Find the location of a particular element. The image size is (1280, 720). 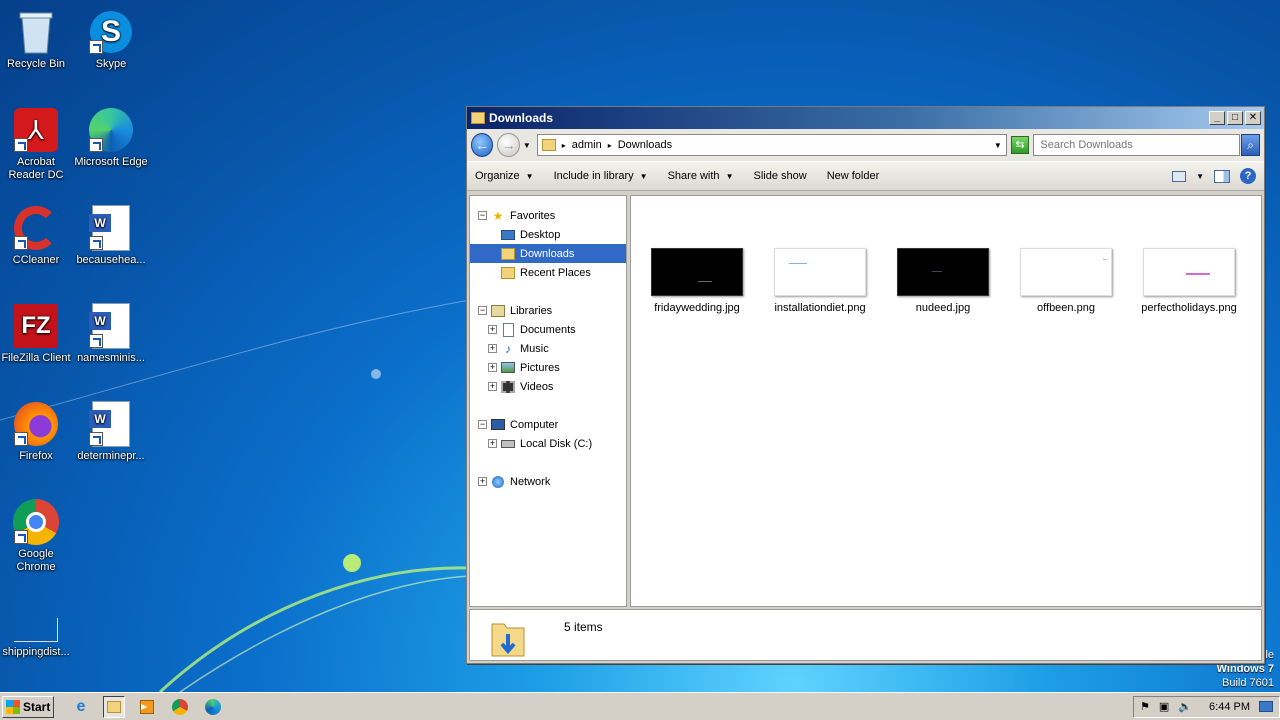

nav-item-pictures: + Pictures is located at coordinates (548, 367).